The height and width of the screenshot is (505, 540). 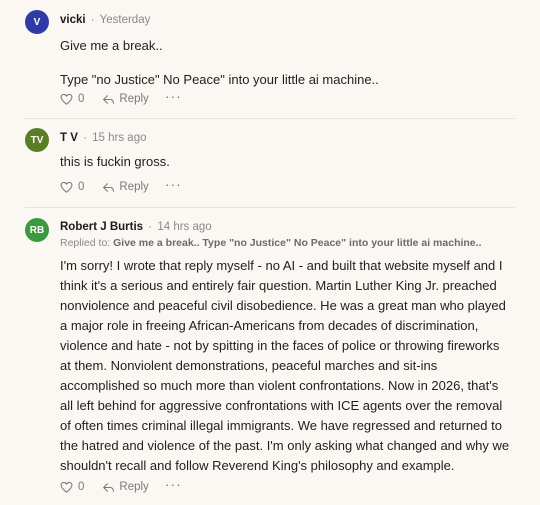 What do you see at coordinates (101, 227) in the screenshot?
I see `author-name: Robert J Burtis` at bounding box center [101, 227].